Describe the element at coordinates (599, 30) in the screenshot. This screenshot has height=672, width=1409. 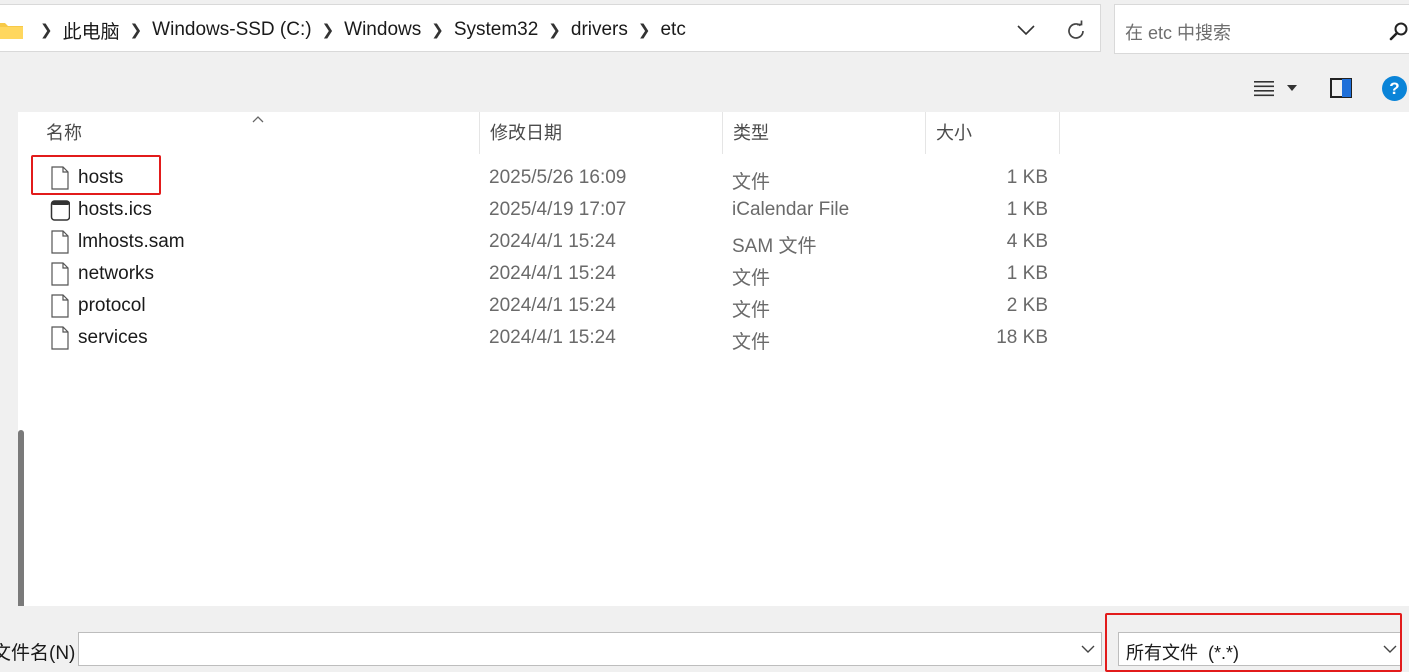
I see `breadcrumb-item-drivers: drivers` at that location.